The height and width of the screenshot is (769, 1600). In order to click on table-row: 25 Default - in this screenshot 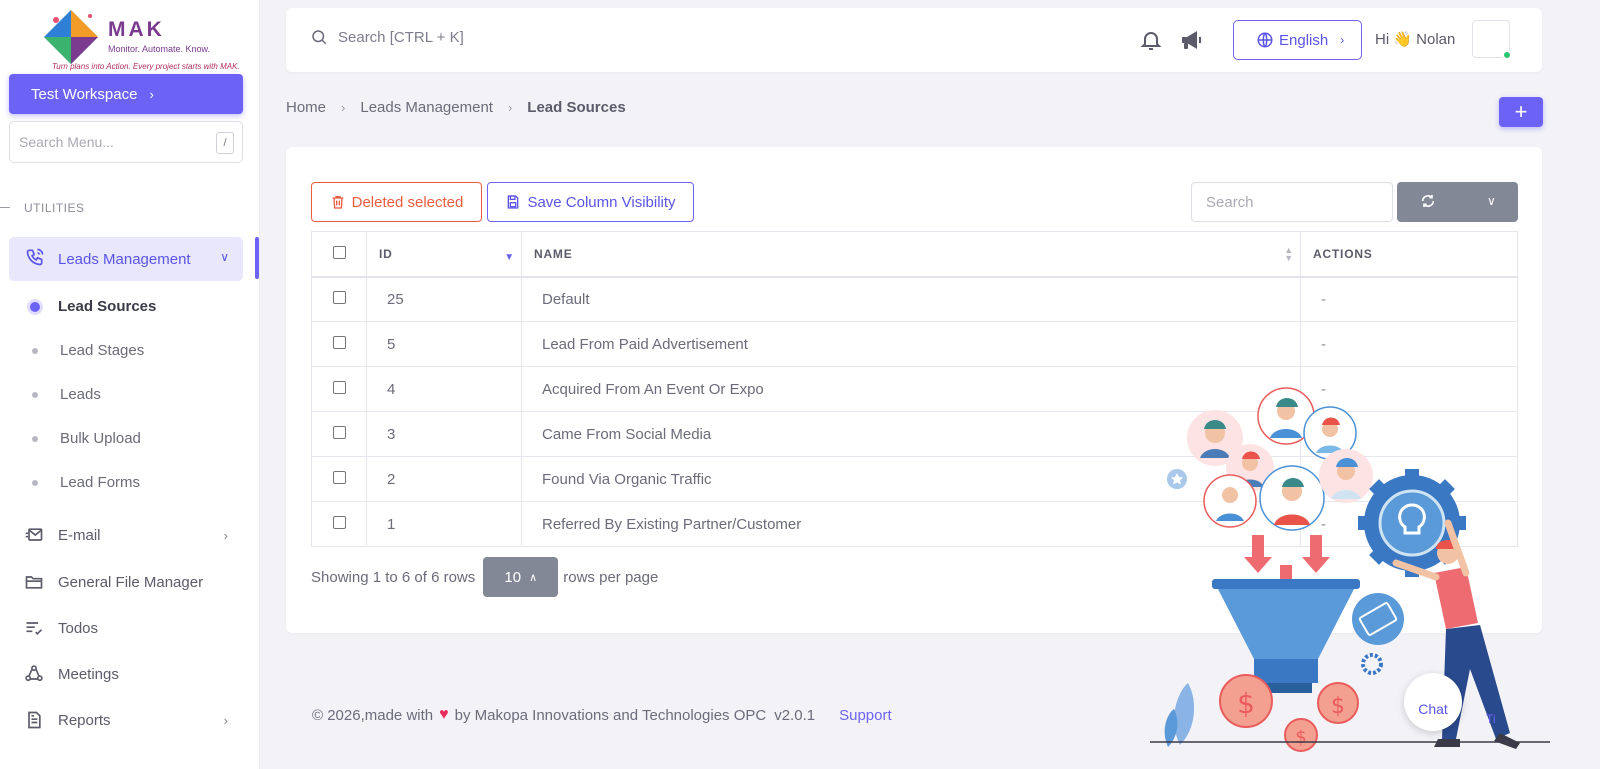, I will do `click(914, 299)`.